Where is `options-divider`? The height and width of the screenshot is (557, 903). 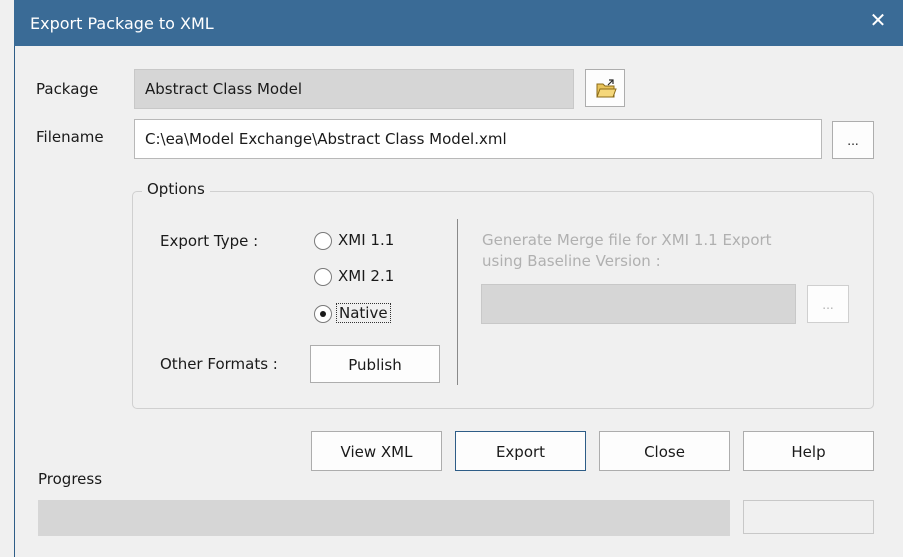 options-divider is located at coordinates (457, 302).